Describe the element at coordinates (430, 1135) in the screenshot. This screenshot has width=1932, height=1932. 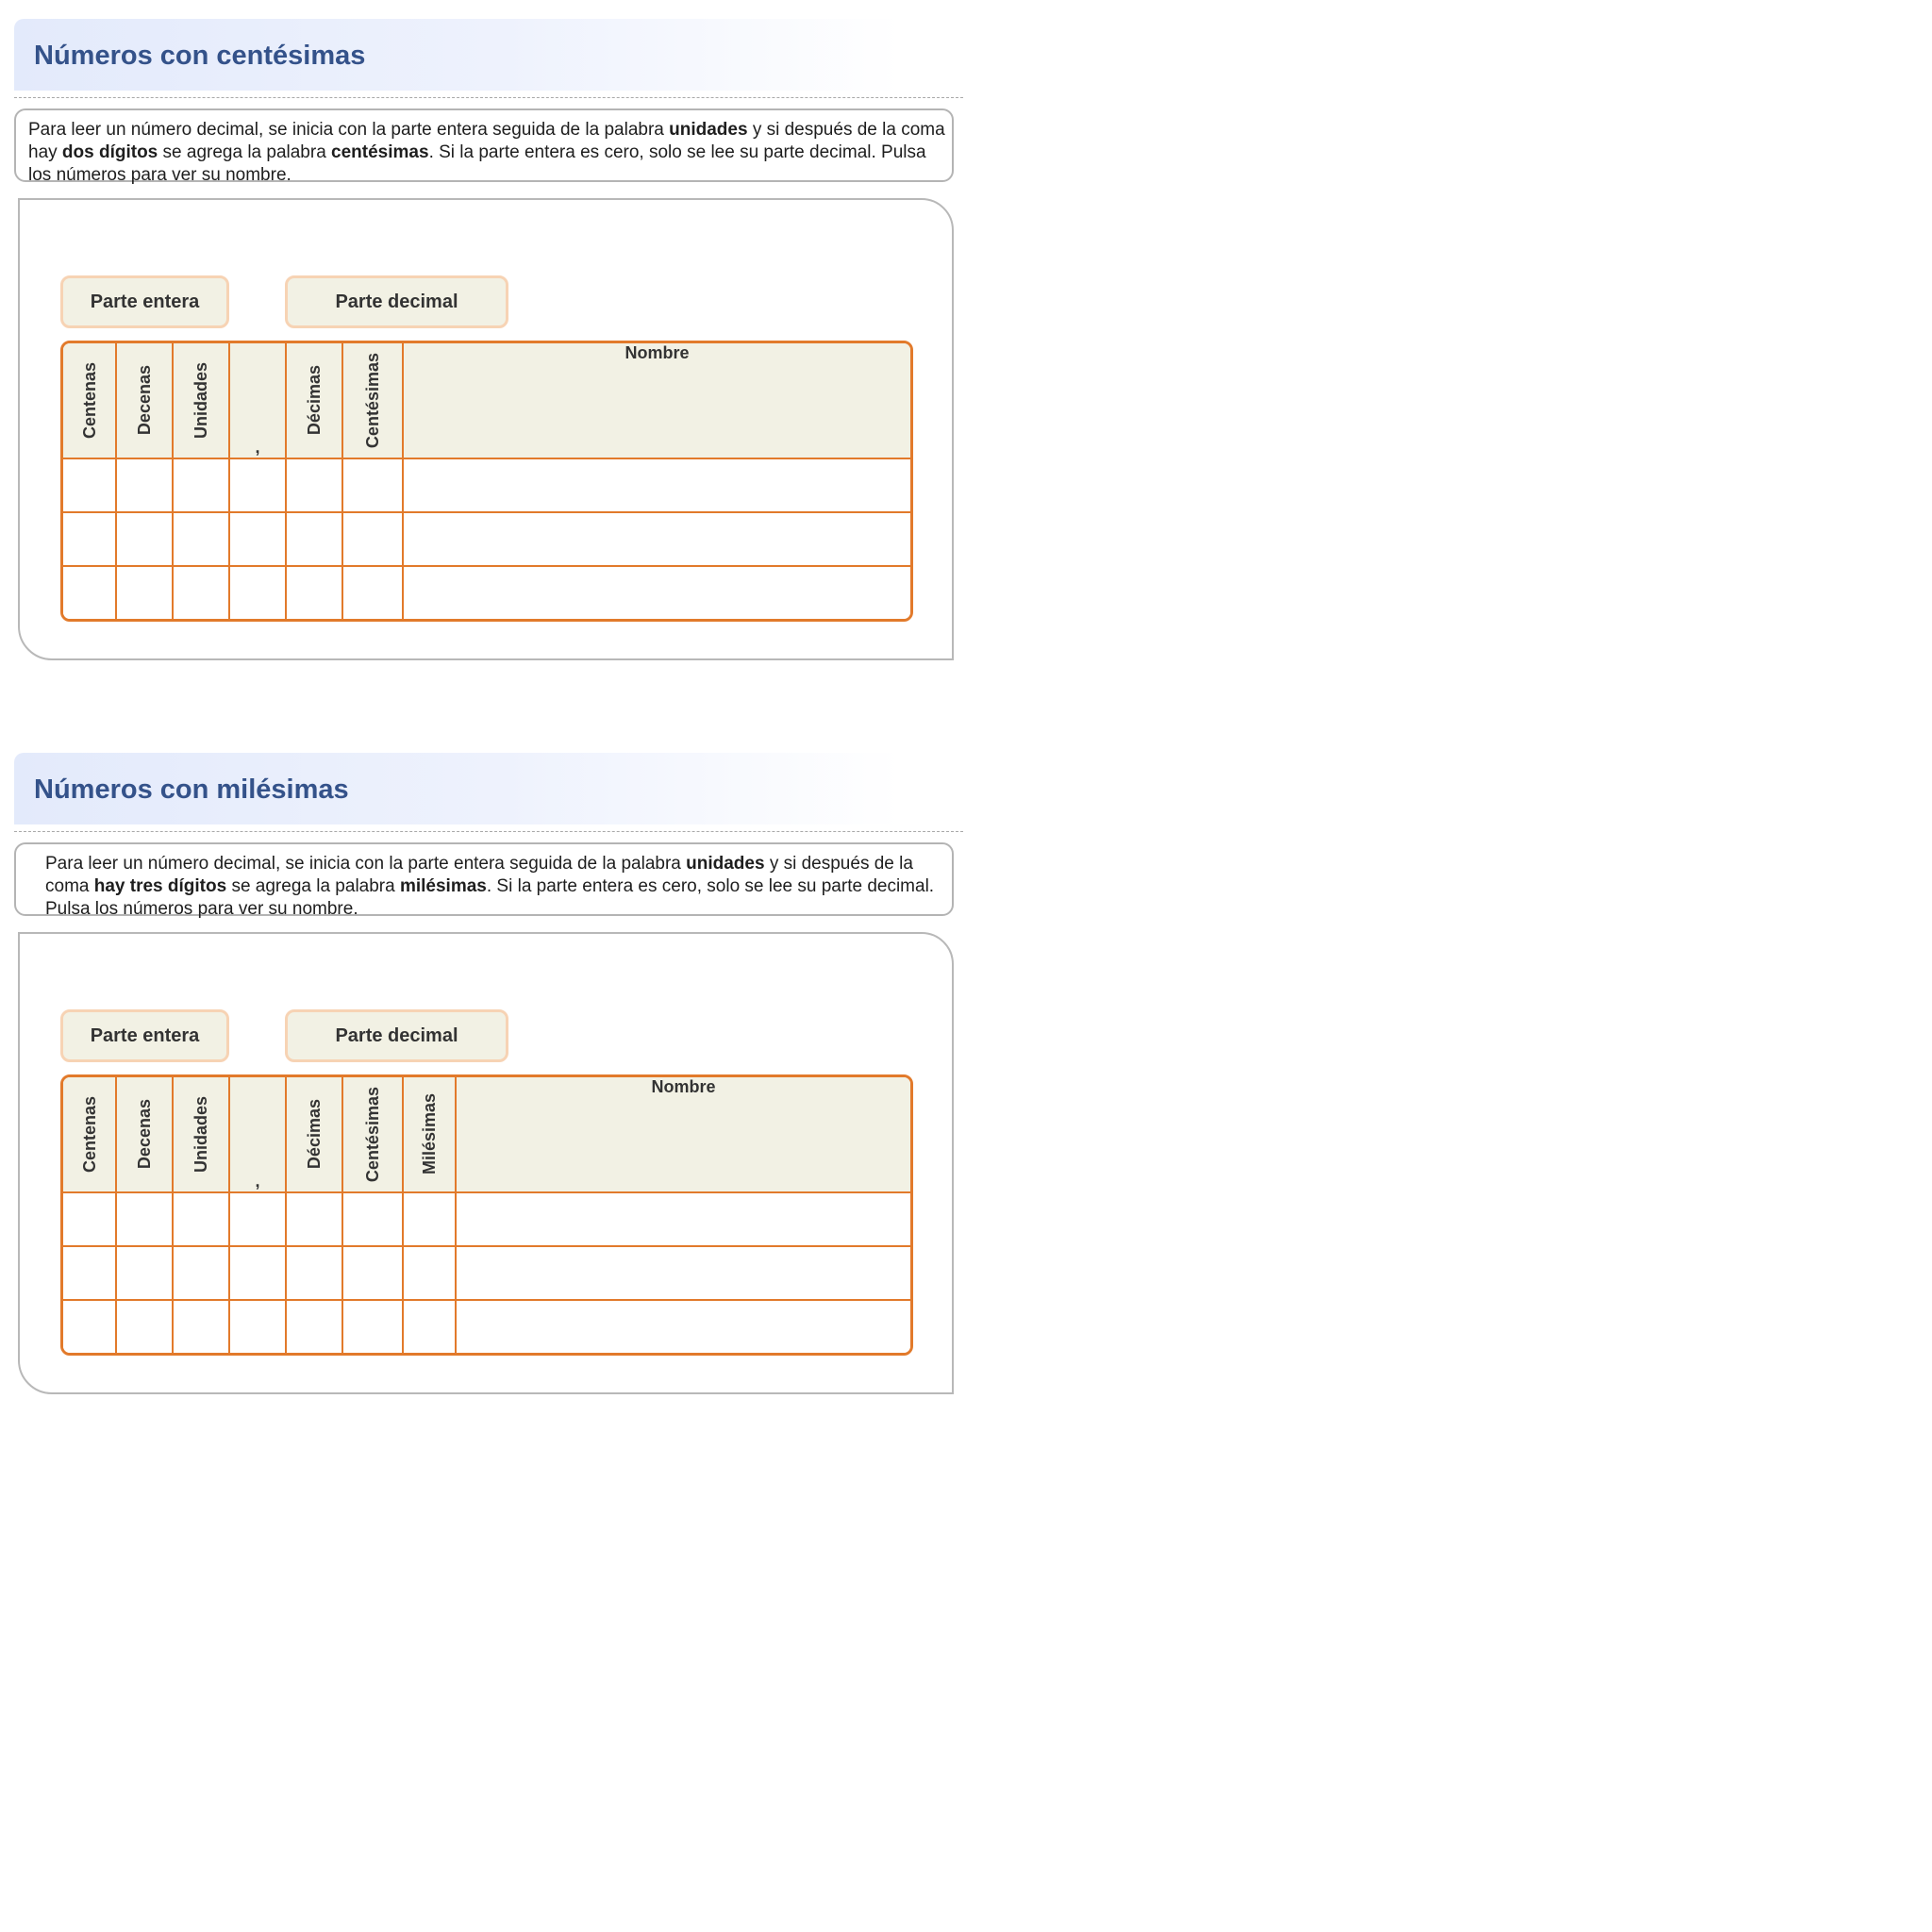
I see `column-header-milesimas: Milésimas` at that location.